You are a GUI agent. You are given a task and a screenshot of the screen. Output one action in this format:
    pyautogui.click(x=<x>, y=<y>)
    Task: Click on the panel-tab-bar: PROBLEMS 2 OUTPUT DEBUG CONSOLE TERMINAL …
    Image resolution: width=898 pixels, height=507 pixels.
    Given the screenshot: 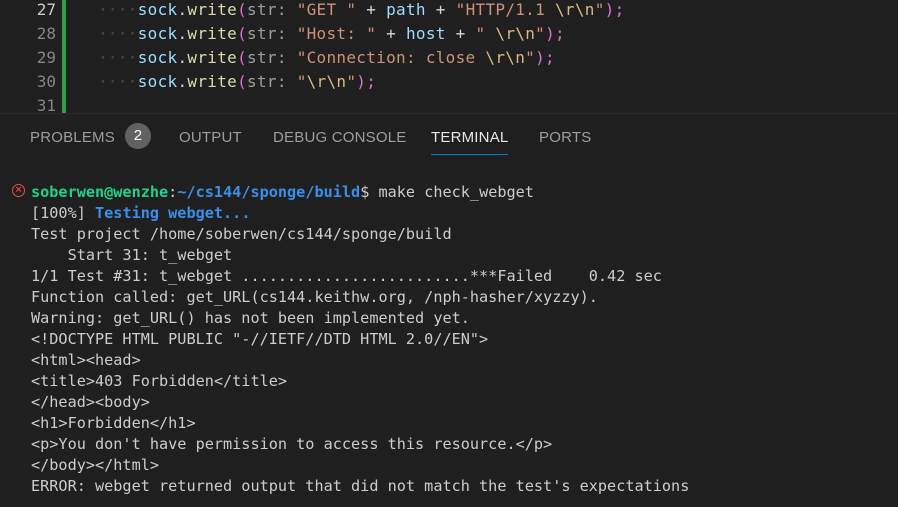 What is the action you would take?
    pyautogui.click(x=449, y=139)
    